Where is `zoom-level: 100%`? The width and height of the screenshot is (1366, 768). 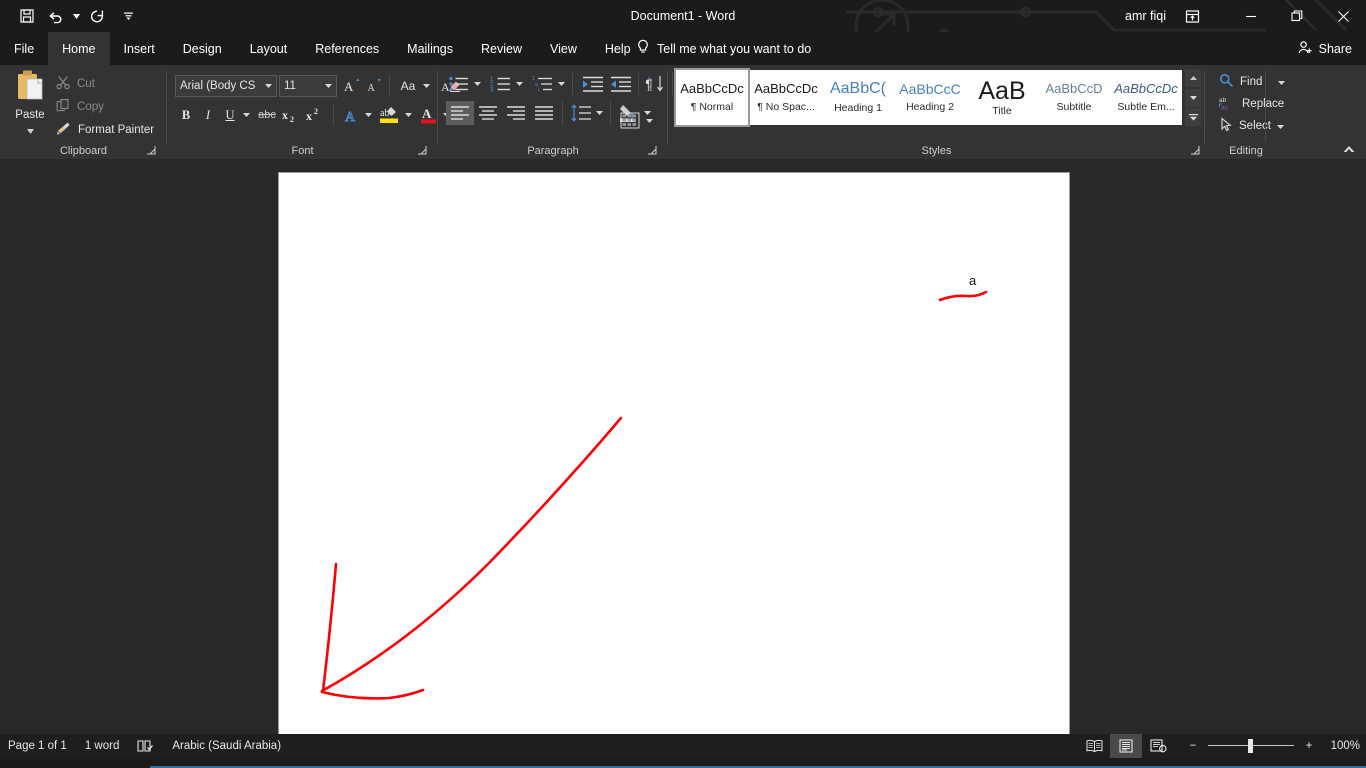
zoom-level: 100% is located at coordinates (1342, 746).